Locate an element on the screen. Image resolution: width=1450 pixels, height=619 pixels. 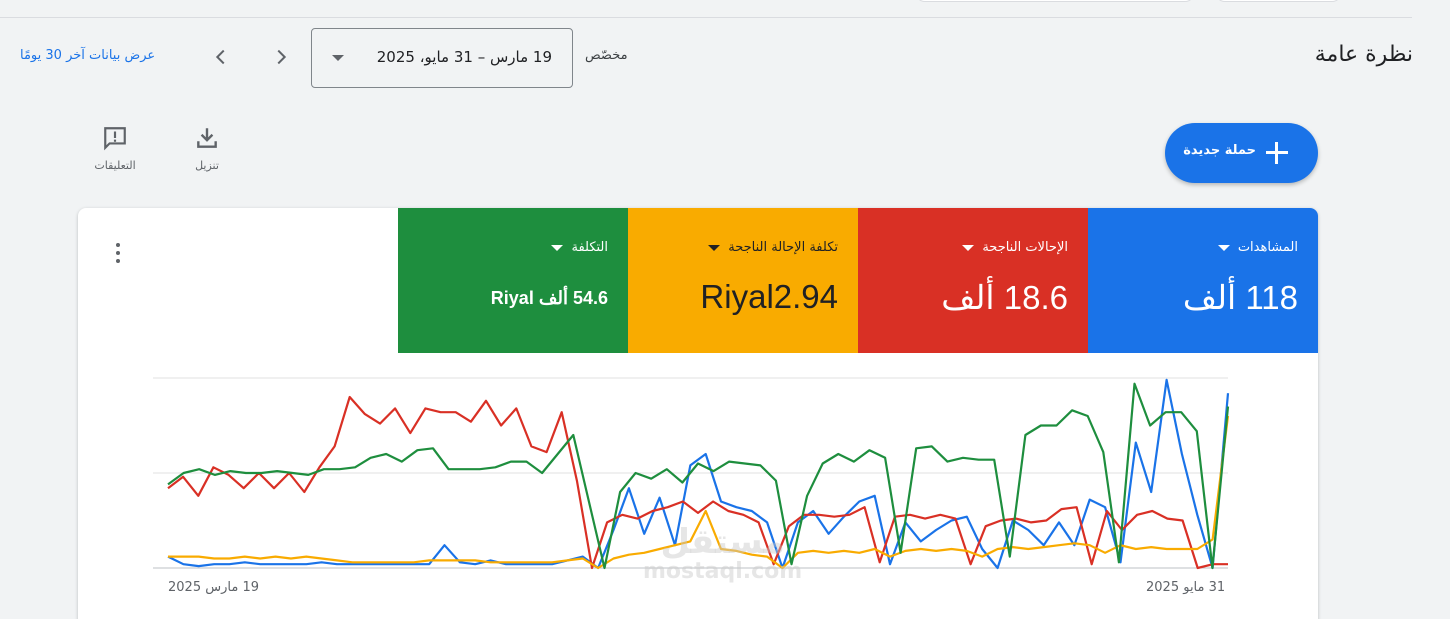
date-range-dropdown: 19 مارس – 31 مايو، 2025 is located at coordinates (442, 58).